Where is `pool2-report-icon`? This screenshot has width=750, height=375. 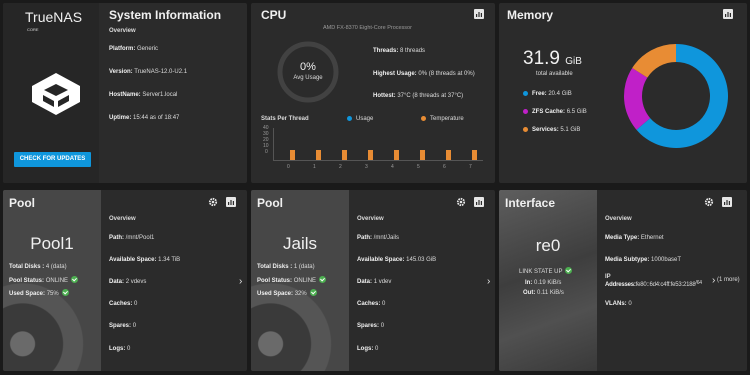 pool2-report-icon is located at coordinates (479, 202).